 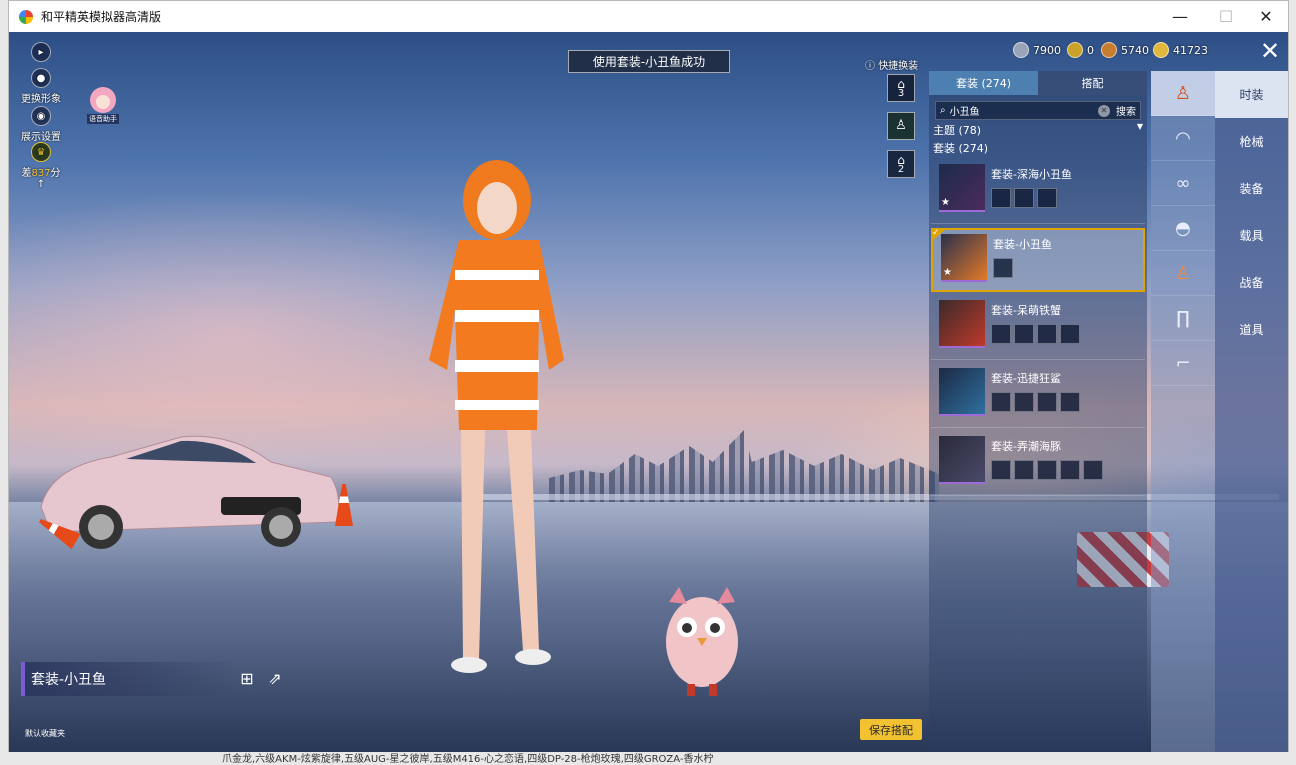 I want to click on menu-combat-gear: 战备, so click(x=1251, y=282).